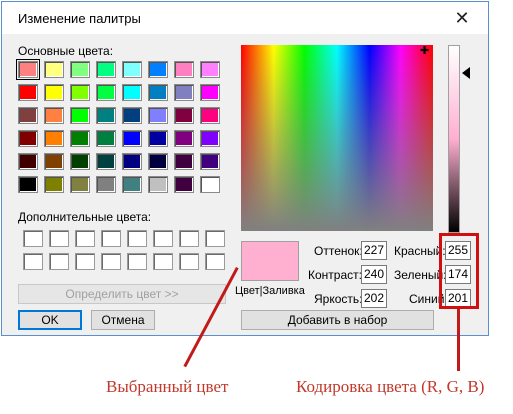 The height and width of the screenshot is (414, 513). Describe the element at coordinates (390, 386) in the screenshot. I see `color-code-caption: Кодировка цвета (R, G, B)` at that location.